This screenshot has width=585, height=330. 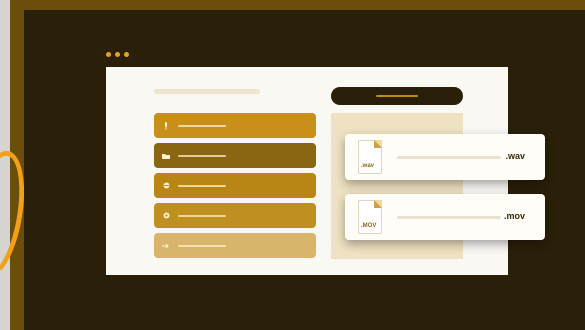 What do you see at coordinates (166, 216) in the screenshot?
I see `settings-icon` at bounding box center [166, 216].